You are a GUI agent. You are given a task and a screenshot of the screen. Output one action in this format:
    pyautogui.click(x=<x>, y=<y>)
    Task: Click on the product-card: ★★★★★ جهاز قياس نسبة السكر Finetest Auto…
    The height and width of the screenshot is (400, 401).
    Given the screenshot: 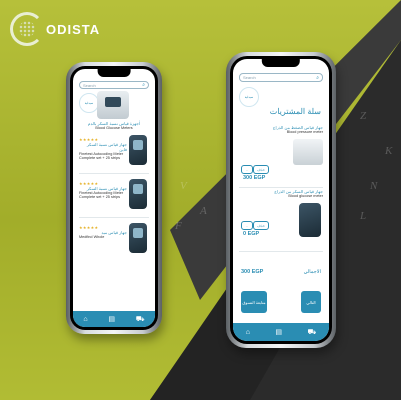 What is the action you would take?
    pyautogui.click(x=114, y=197)
    